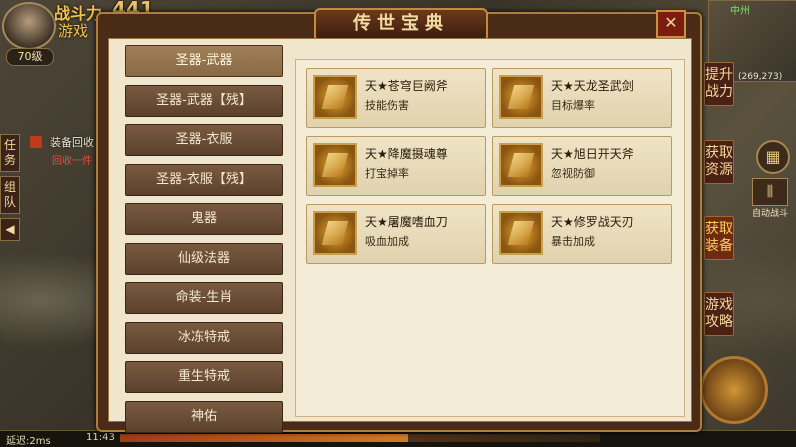  What do you see at coordinates (592, 222) in the screenshot?
I see `item-name: 天★修罗战天刃` at bounding box center [592, 222].